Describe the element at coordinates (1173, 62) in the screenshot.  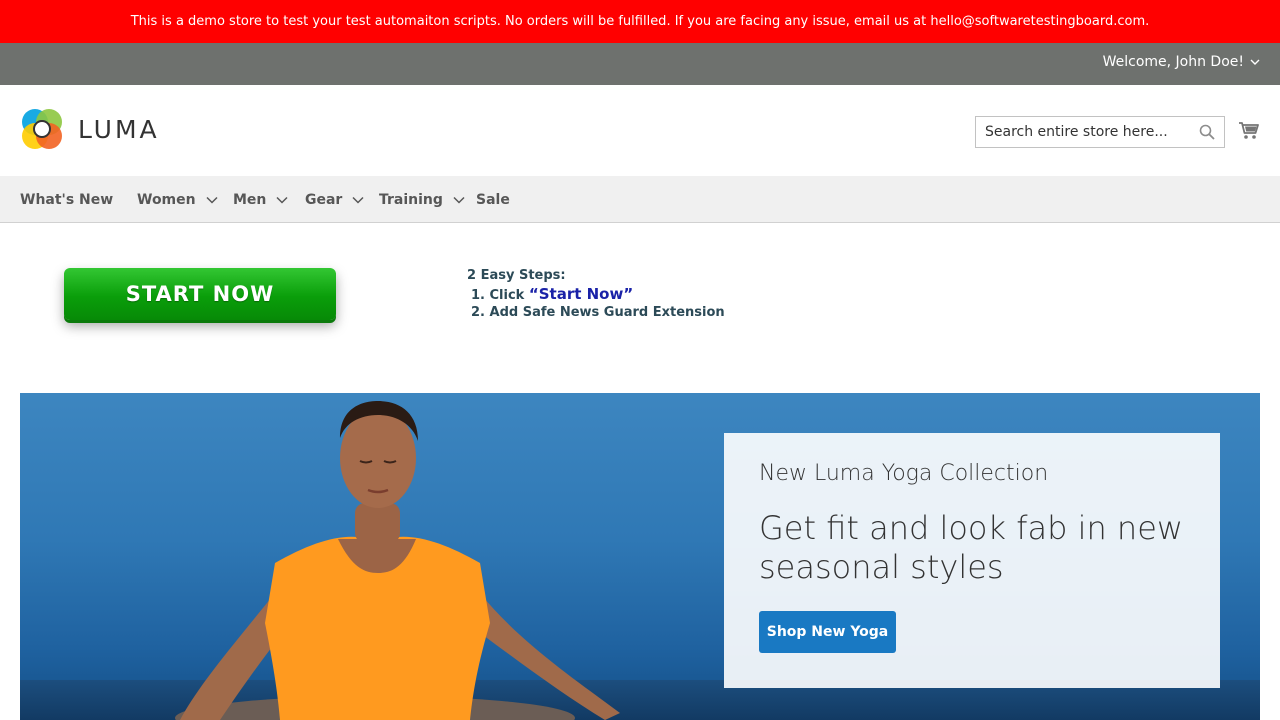
I see `welcome-text: Welcome, John Doe!` at that location.